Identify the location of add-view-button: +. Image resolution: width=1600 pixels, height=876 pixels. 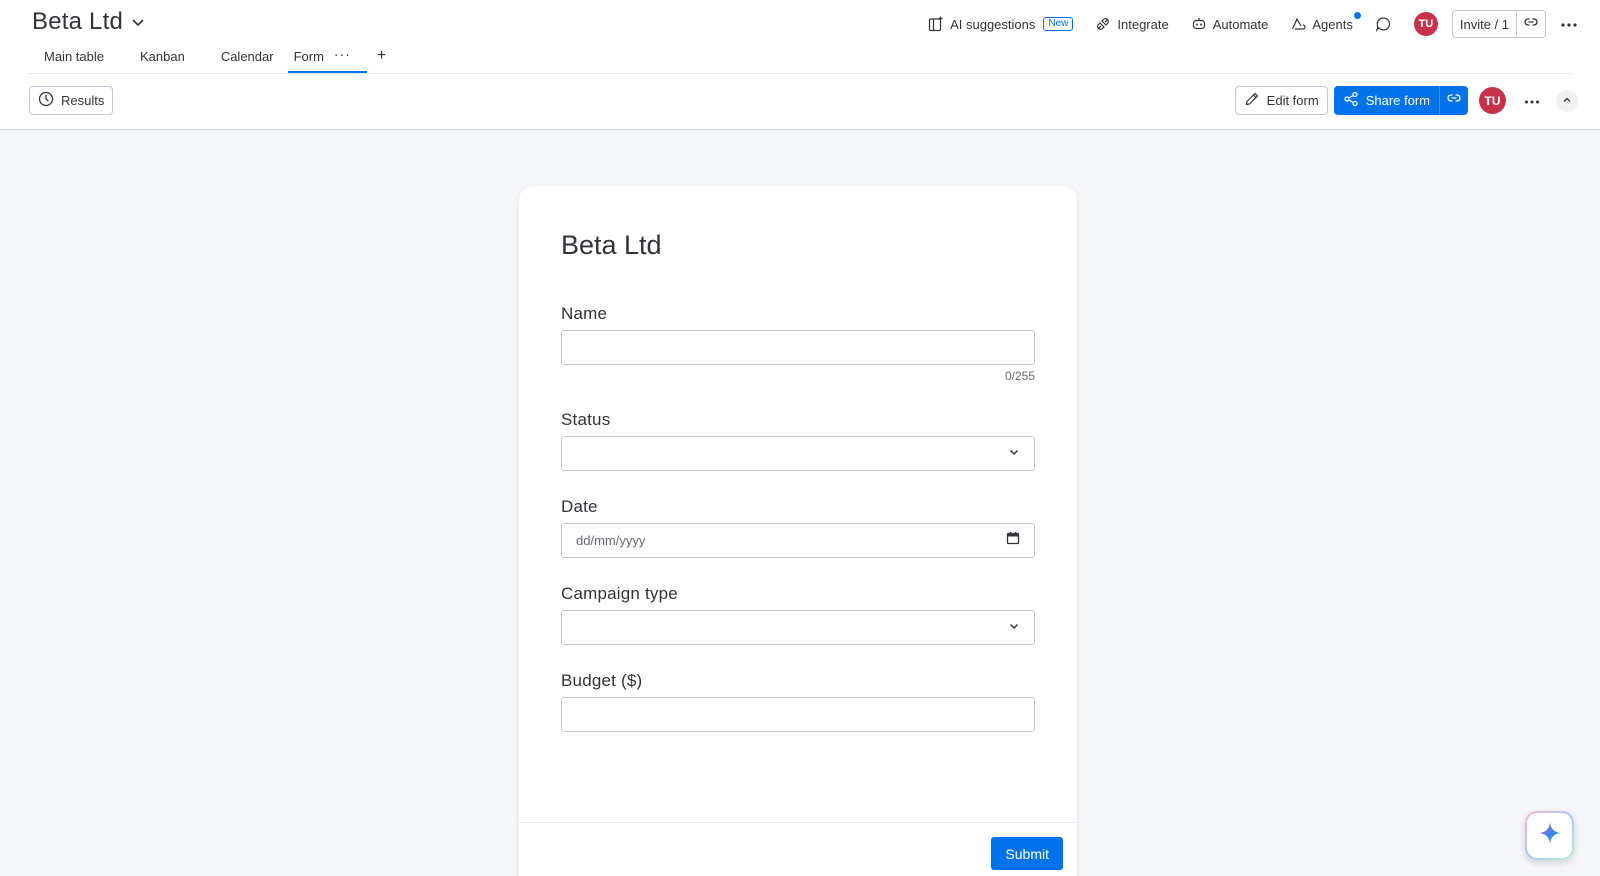
(381, 56).